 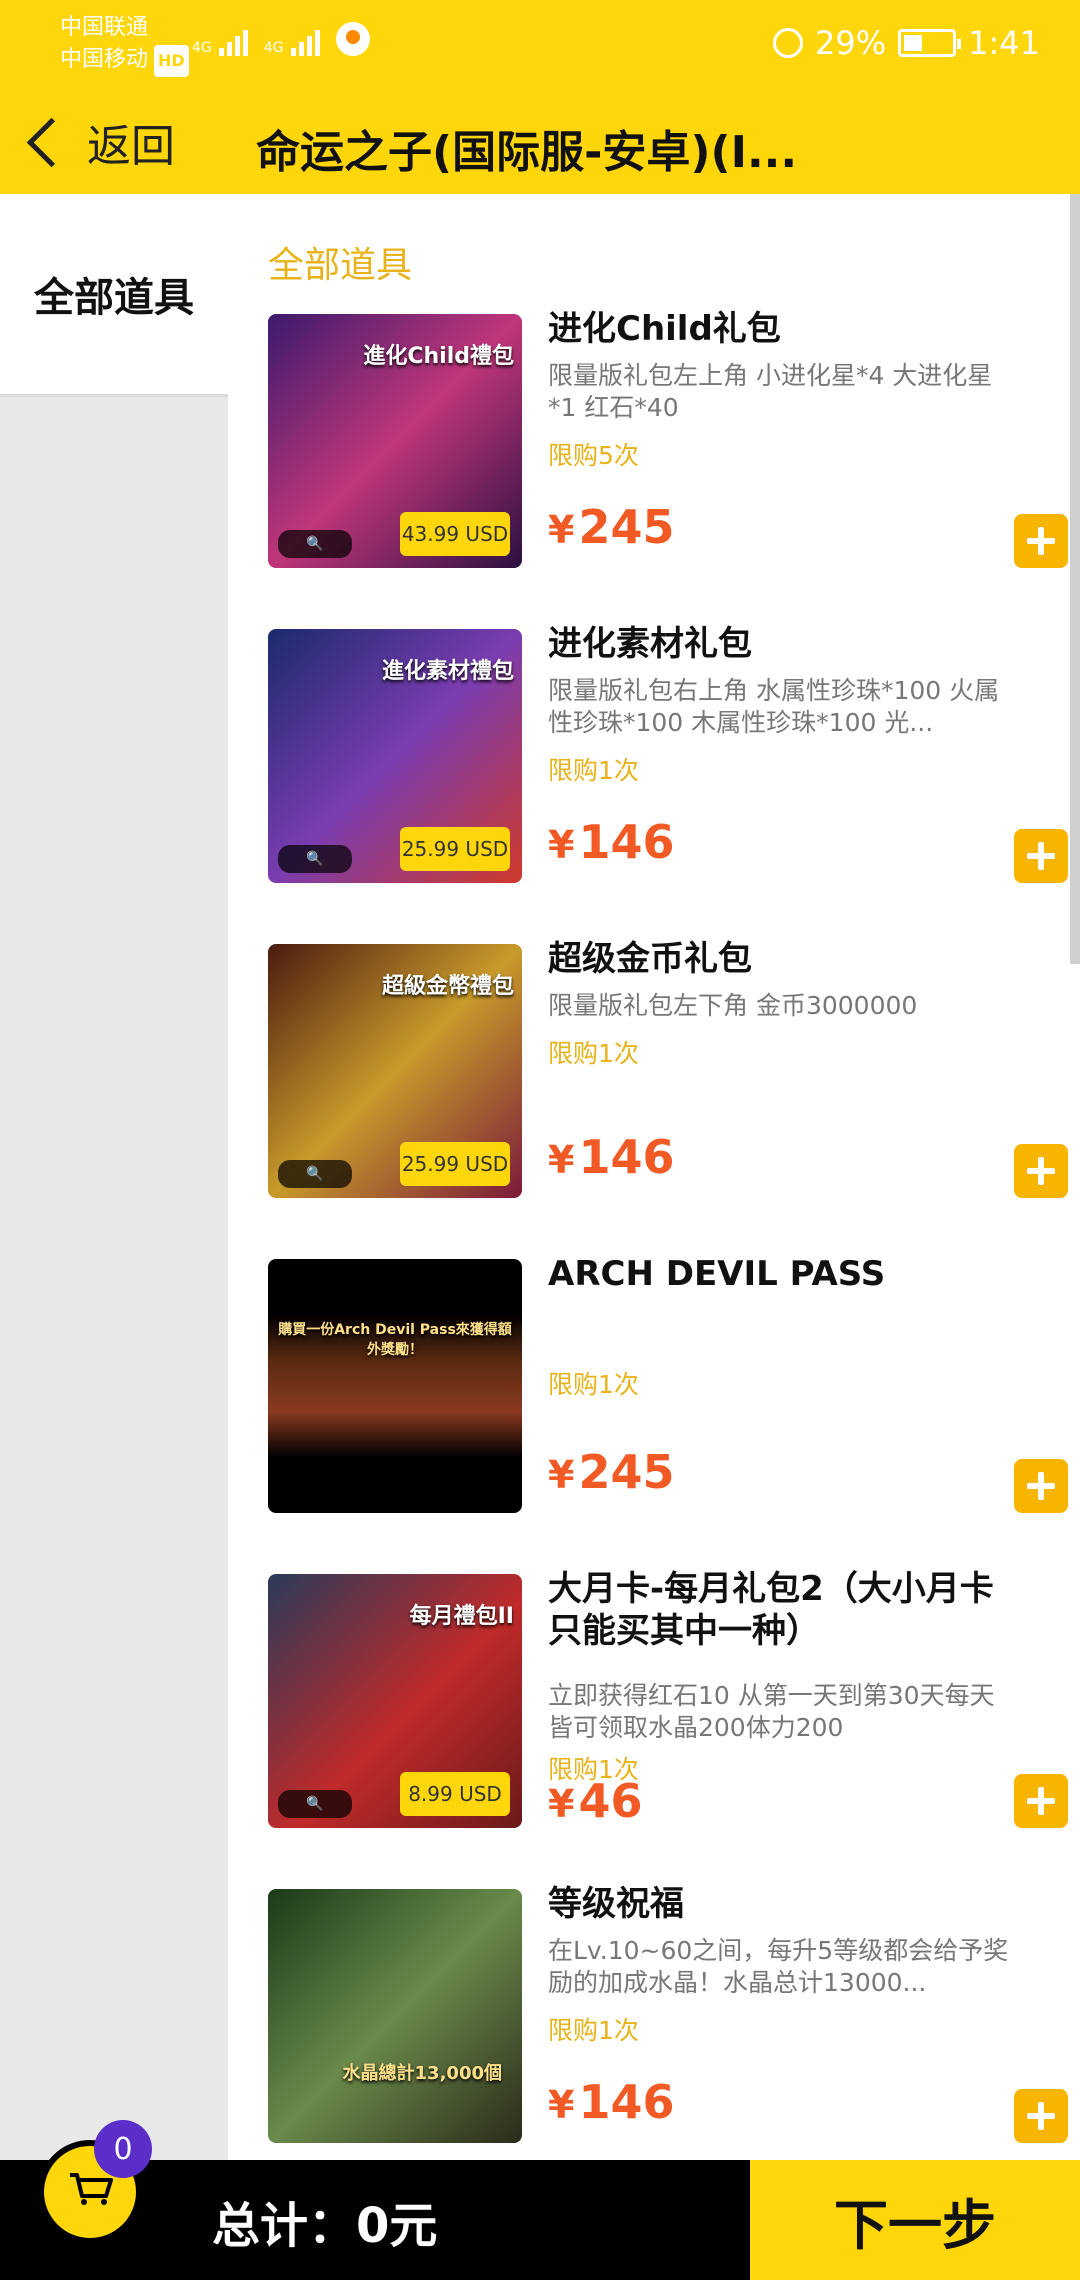 What do you see at coordinates (593, 455) in the screenshot?
I see `purchase-limit: 限购5次` at bounding box center [593, 455].